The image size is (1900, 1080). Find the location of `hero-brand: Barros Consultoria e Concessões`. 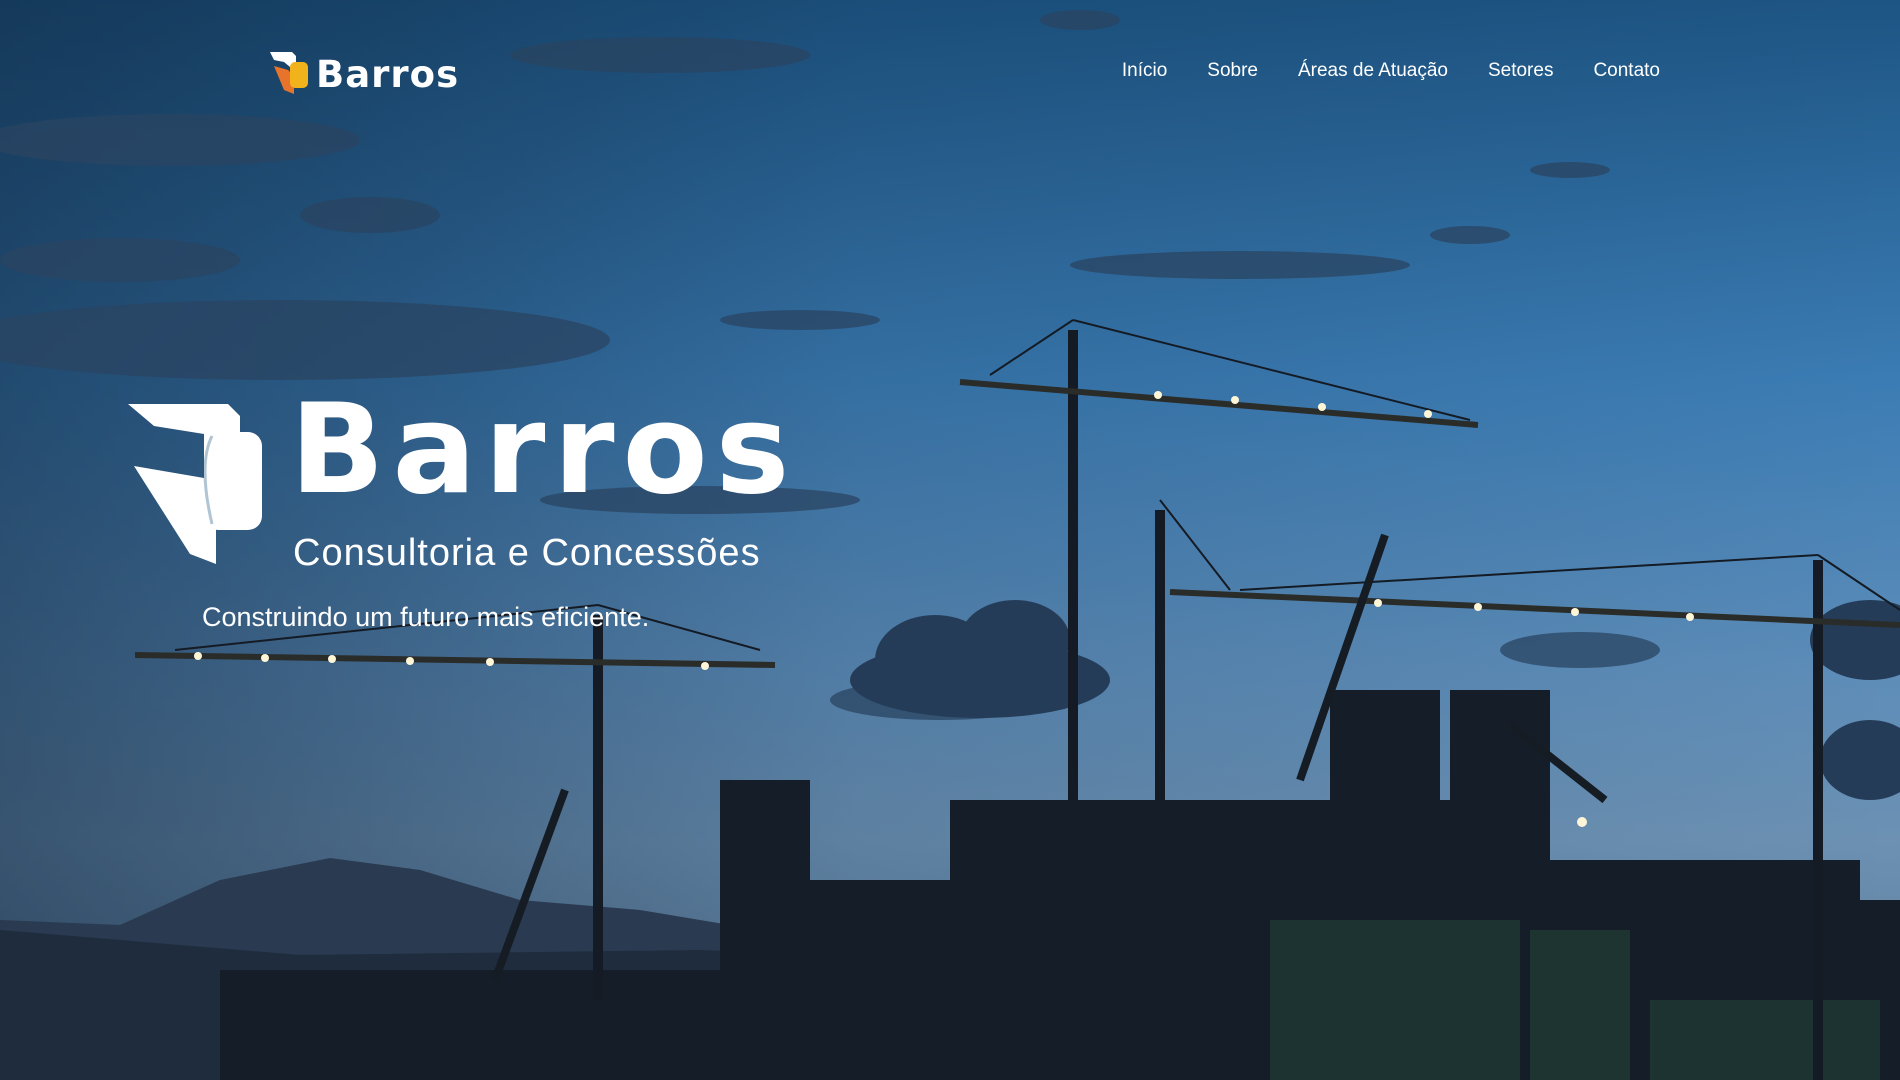

hero-brand: Barros Consultoria e Concessões is located at coordinates (459, 484).